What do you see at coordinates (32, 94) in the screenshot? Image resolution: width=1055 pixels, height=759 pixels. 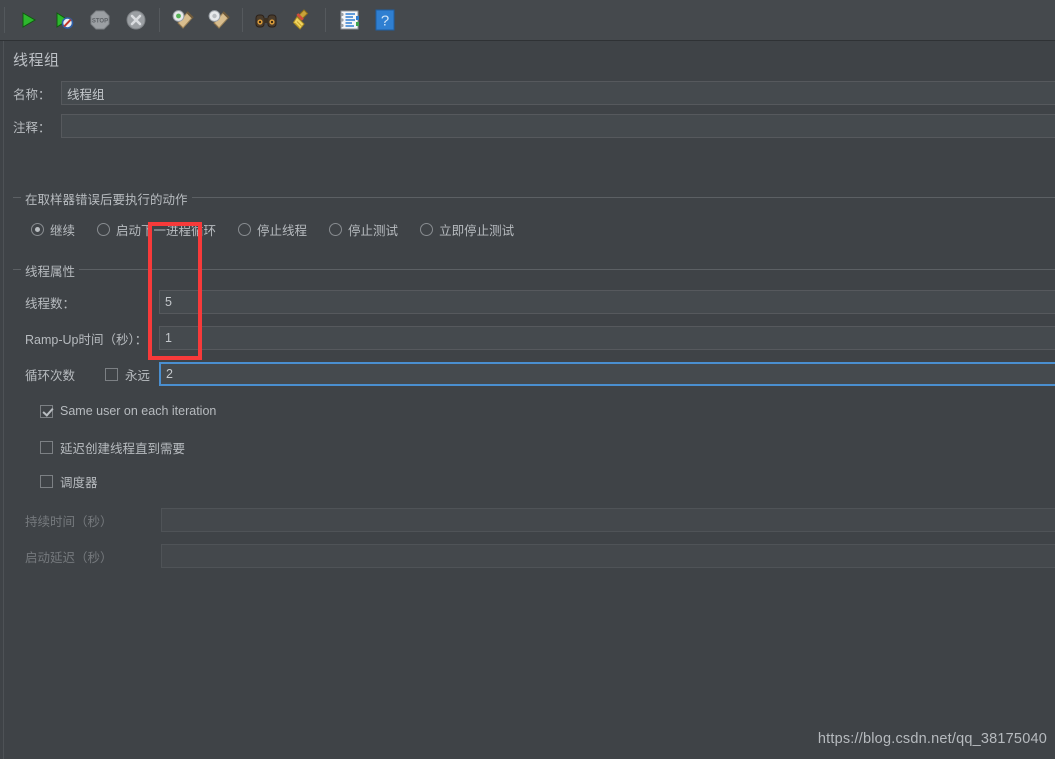 I see `name-label: 名称：` at bounding box center [32, 94].